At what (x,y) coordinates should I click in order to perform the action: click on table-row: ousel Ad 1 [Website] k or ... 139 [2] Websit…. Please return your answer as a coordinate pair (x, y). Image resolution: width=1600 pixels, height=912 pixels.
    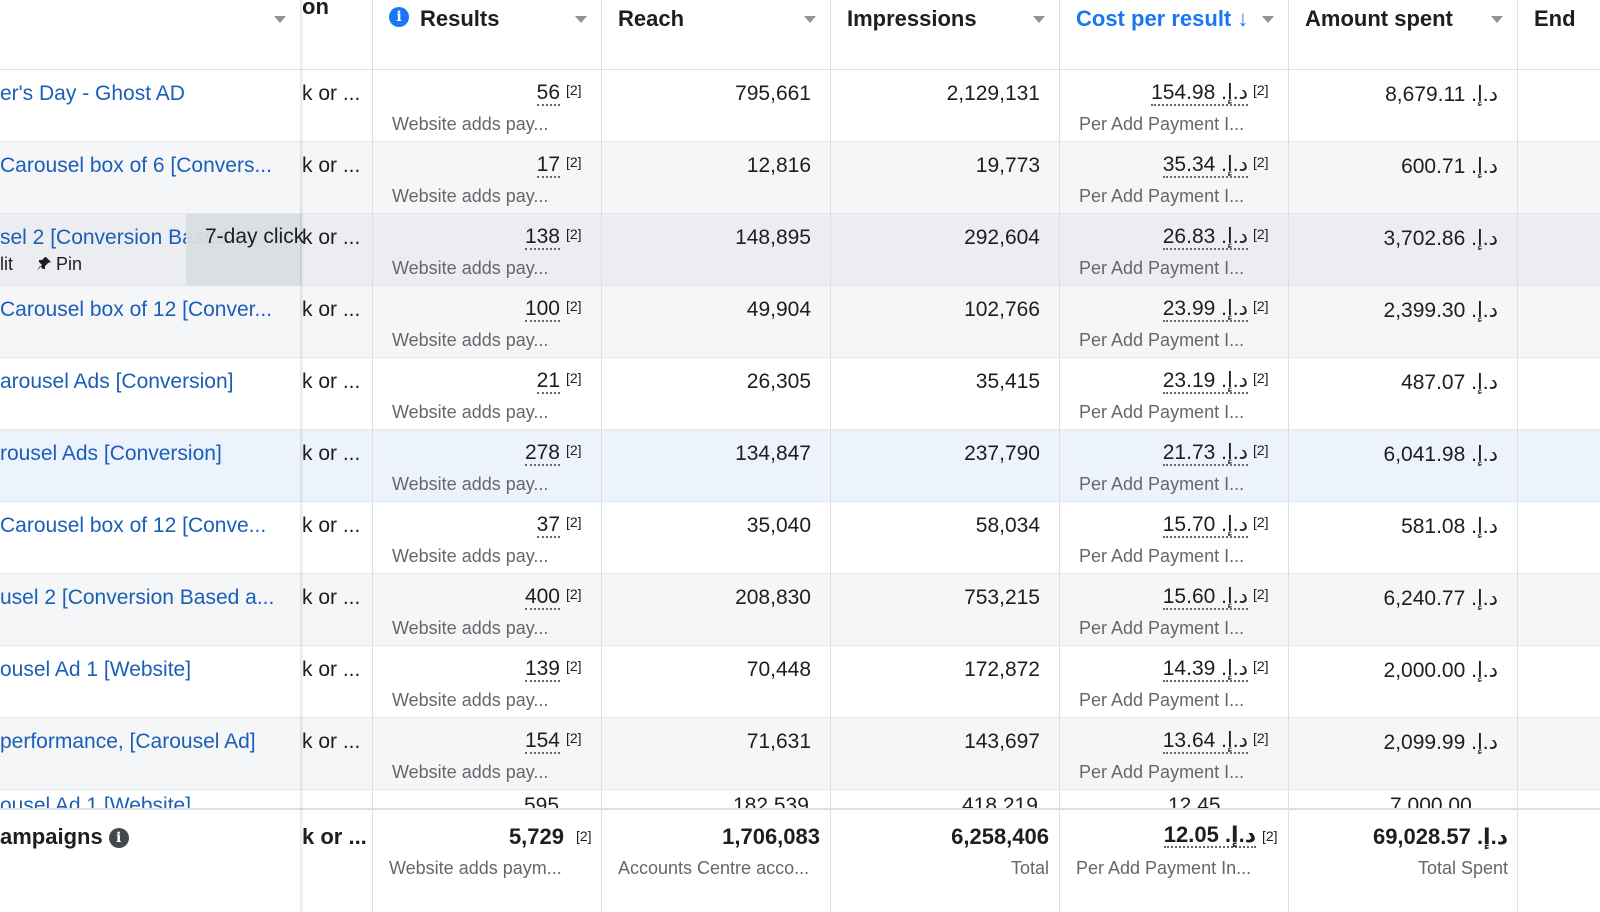
    Looking at the image, I should click on (800, 682).